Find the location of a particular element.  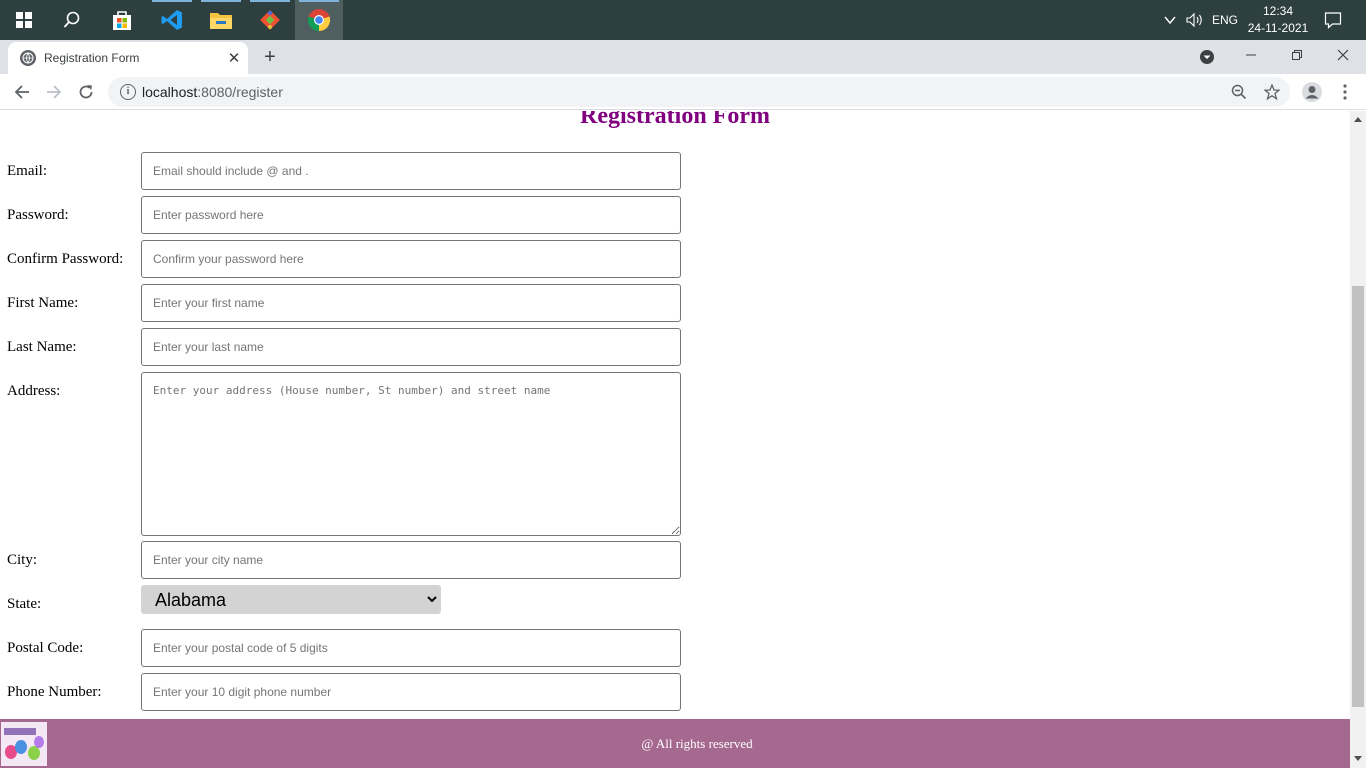

close-tab-icon: ✕ is located at coordinates (234, 58).